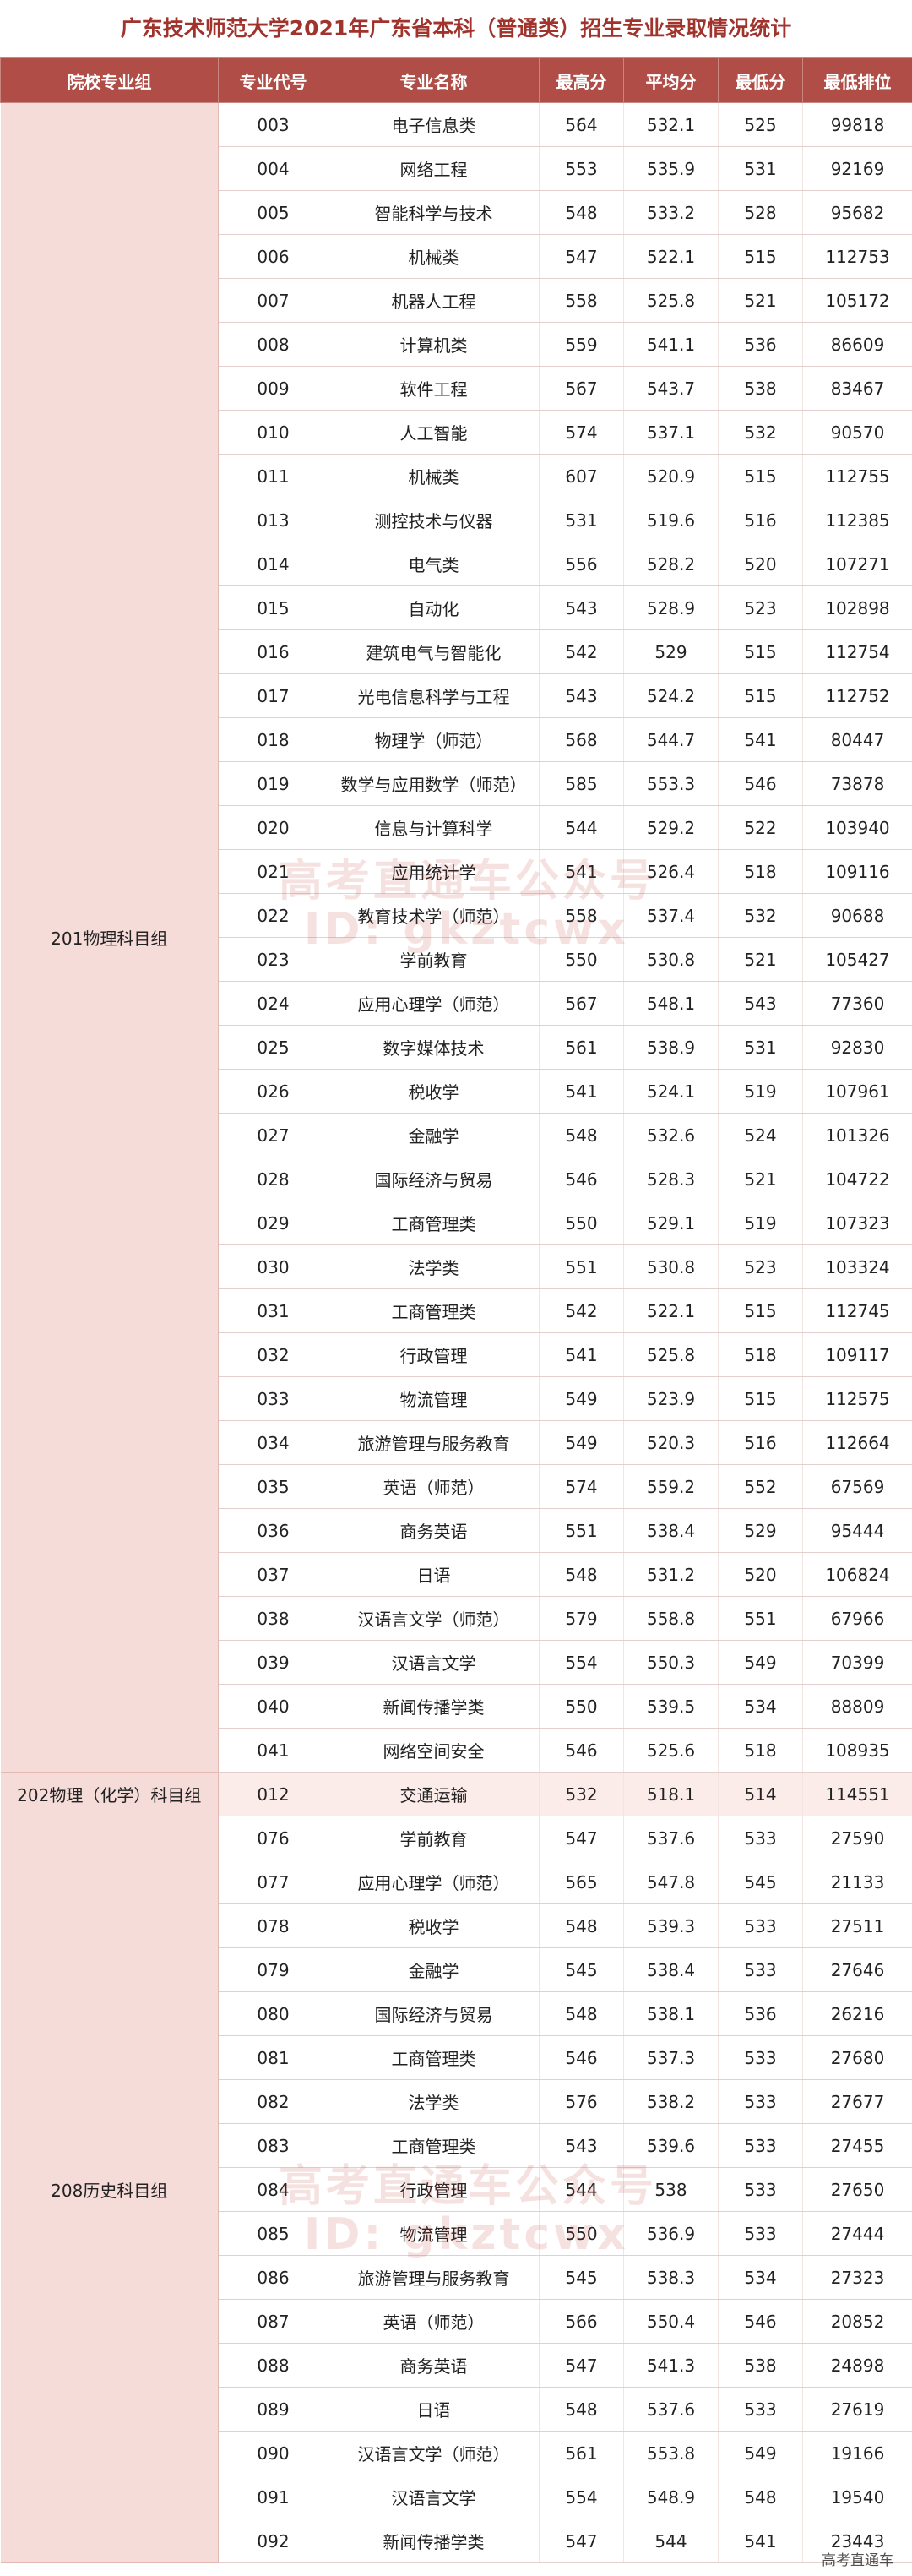 Image resolution: width=912 pixels, height=2576 pixels. Describe the element at coordinates (434, 300) in the screenshot. I see `major-cell: 机器人工程` at that location.